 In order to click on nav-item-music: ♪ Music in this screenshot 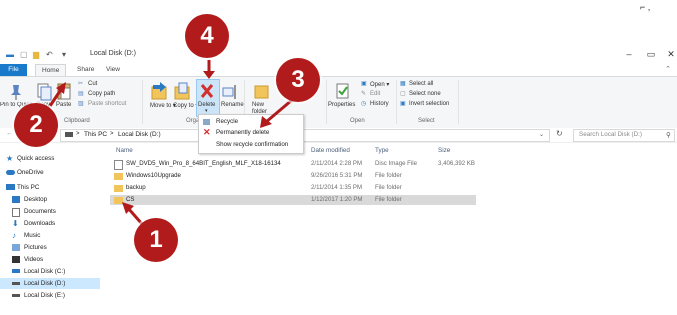, I will do `click(55, 235)`.